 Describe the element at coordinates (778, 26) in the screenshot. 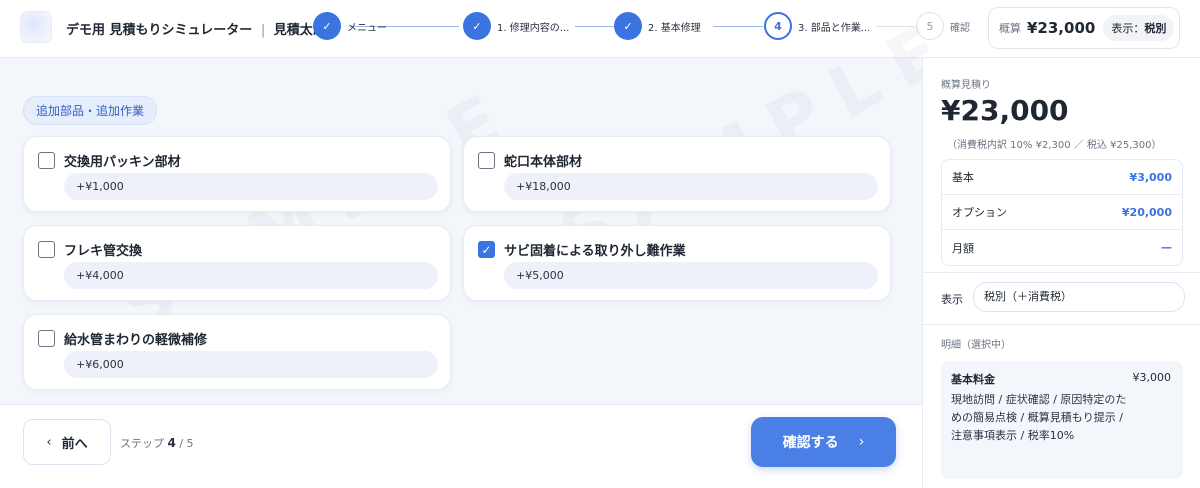

I see `step-number: 4` at that location.